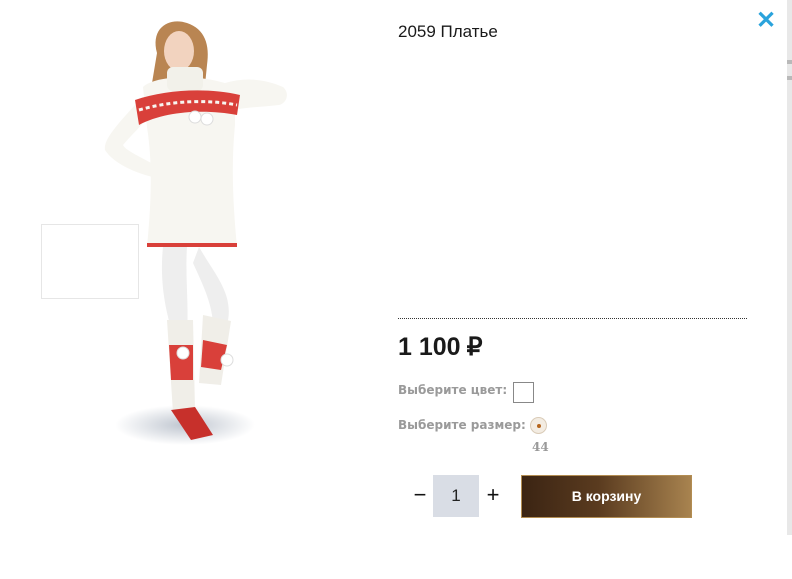 This screenshot has width=792, height=579. I want to click on quantity-input, so click(456, 496).